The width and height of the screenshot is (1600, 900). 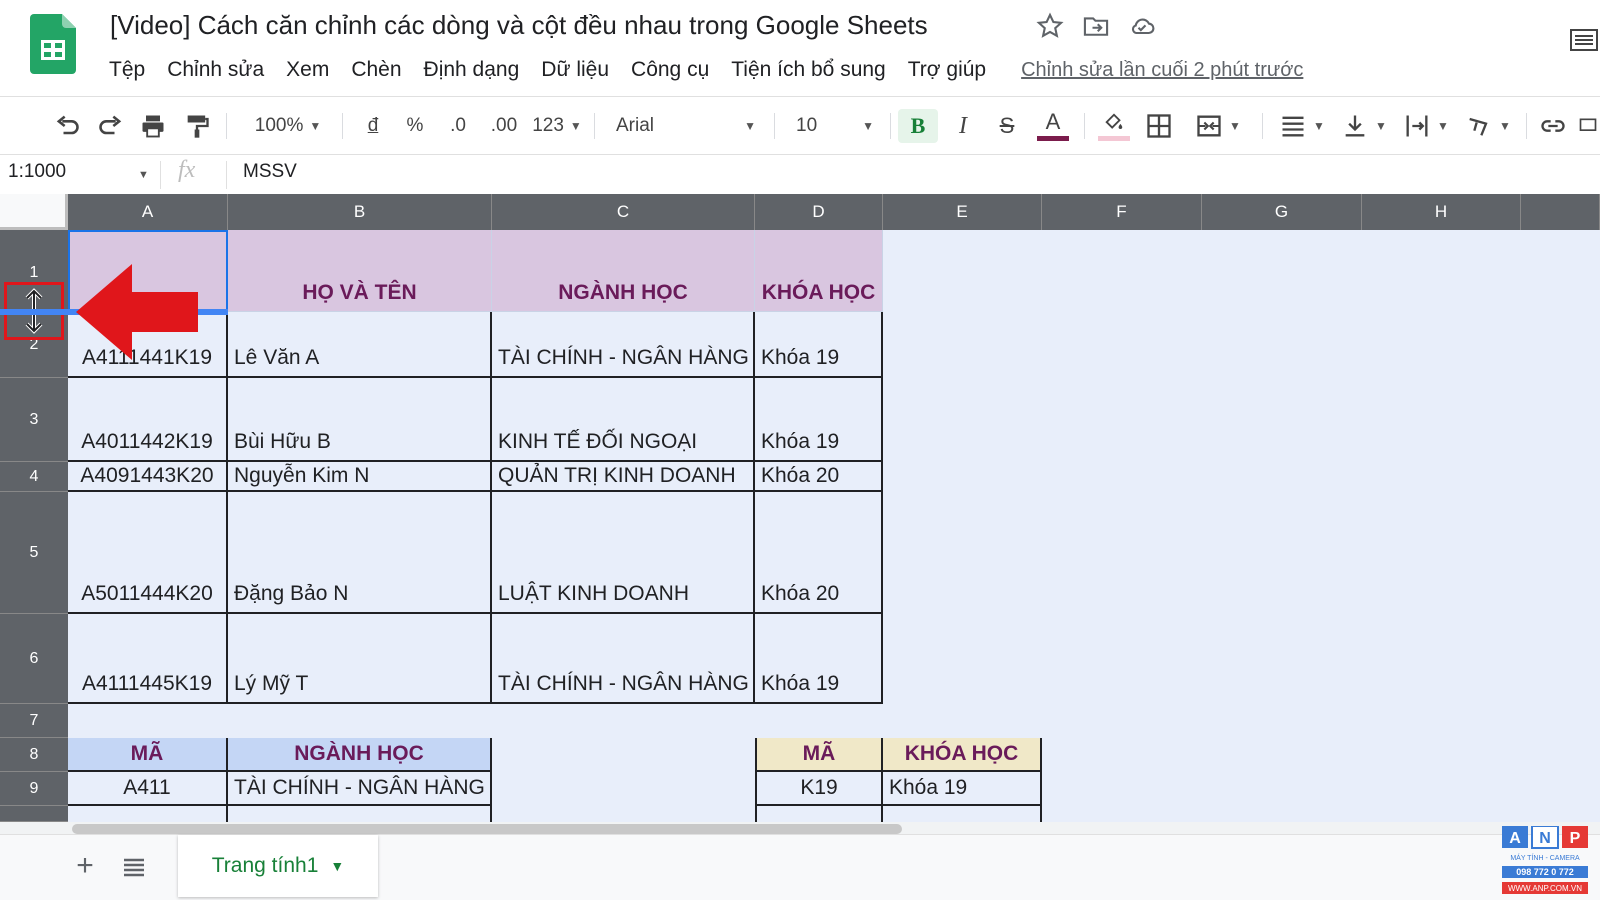 What do you see at coordinates (360, 755) in the screenshot?
I see `cell-b8: NGÀNH HỌC` at bounding box center [360, 755].